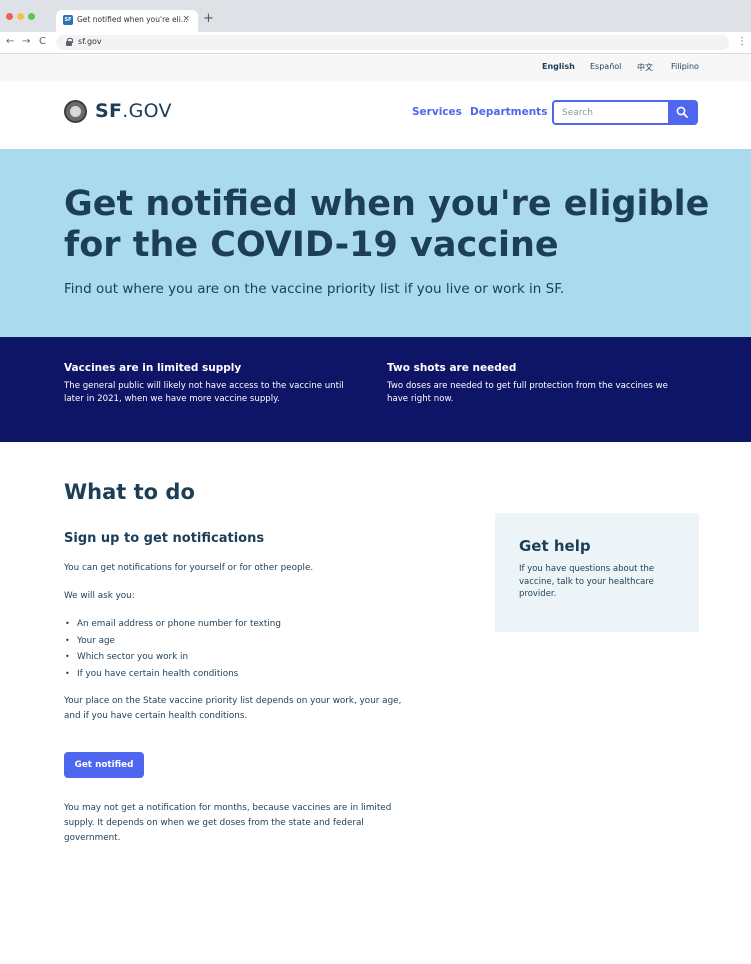 This screenshot has height=964, width=751. Describe the element at coordinates (508, 112) in the screenshot. I see `nav-departments-link: Departments` at that location.